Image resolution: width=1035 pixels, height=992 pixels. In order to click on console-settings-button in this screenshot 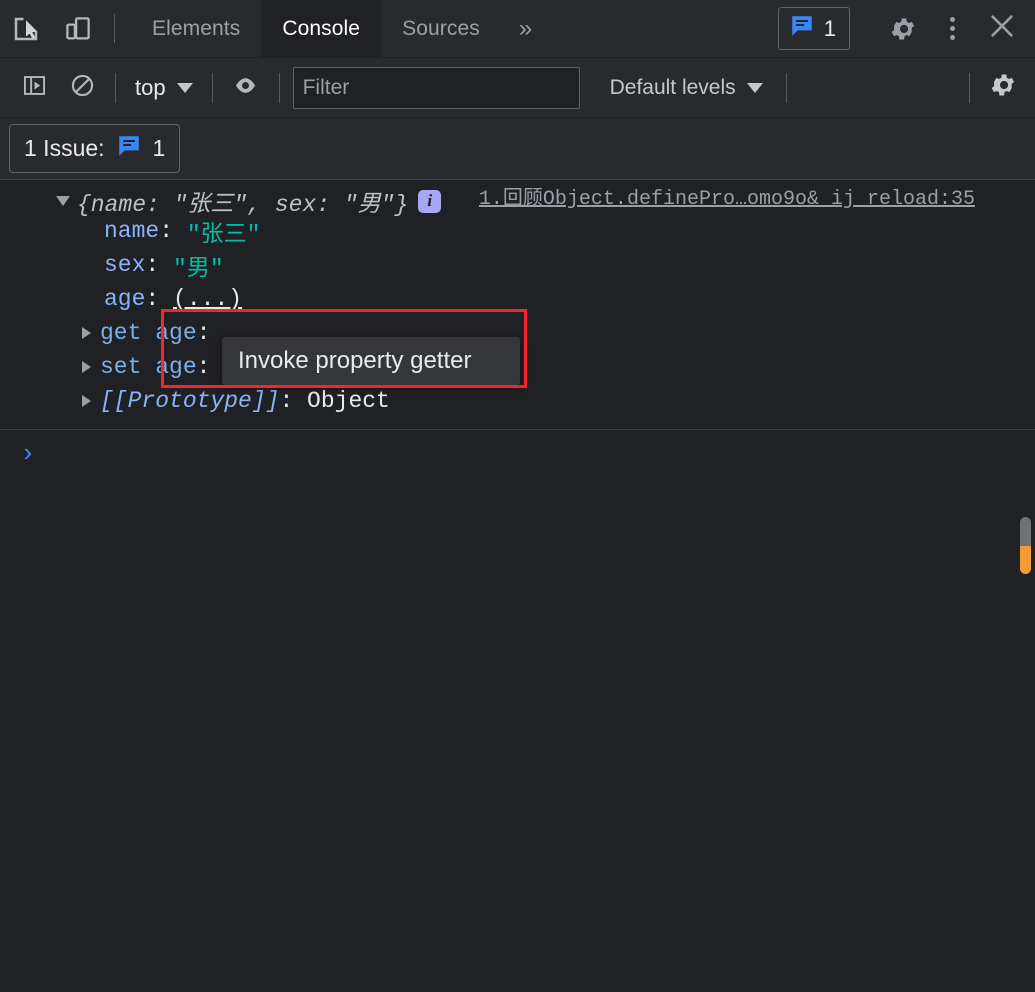, I will do `click(1003, 88)`.